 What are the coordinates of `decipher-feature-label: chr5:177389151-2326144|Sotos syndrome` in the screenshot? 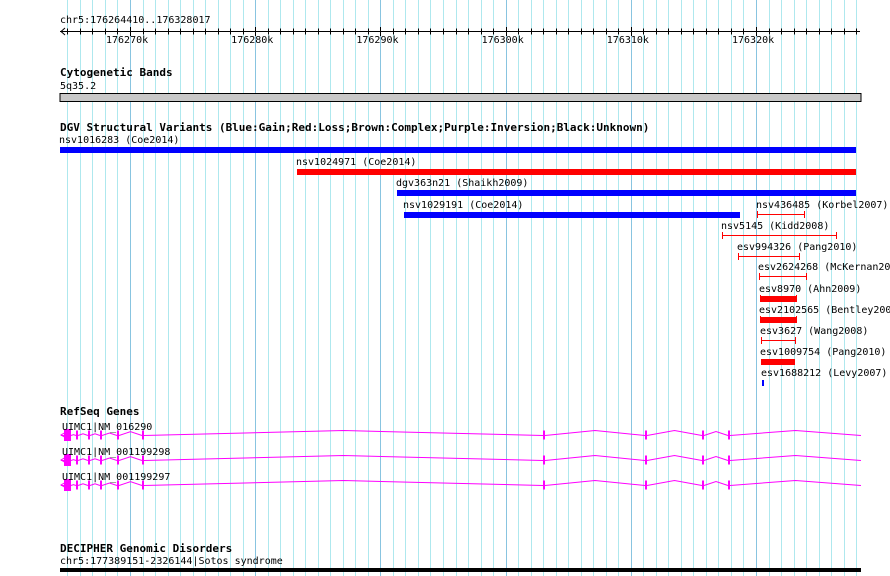 It's located at (171, 561).